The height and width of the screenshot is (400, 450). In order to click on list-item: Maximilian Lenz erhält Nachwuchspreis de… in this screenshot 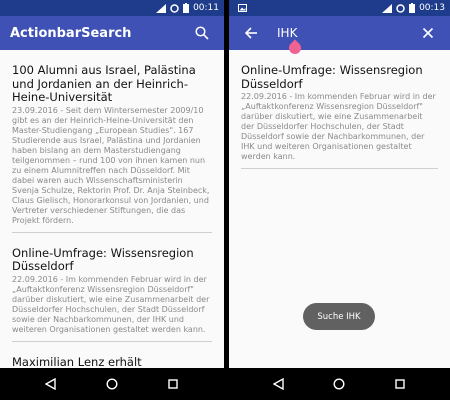, I will do `click(112, 355)`.